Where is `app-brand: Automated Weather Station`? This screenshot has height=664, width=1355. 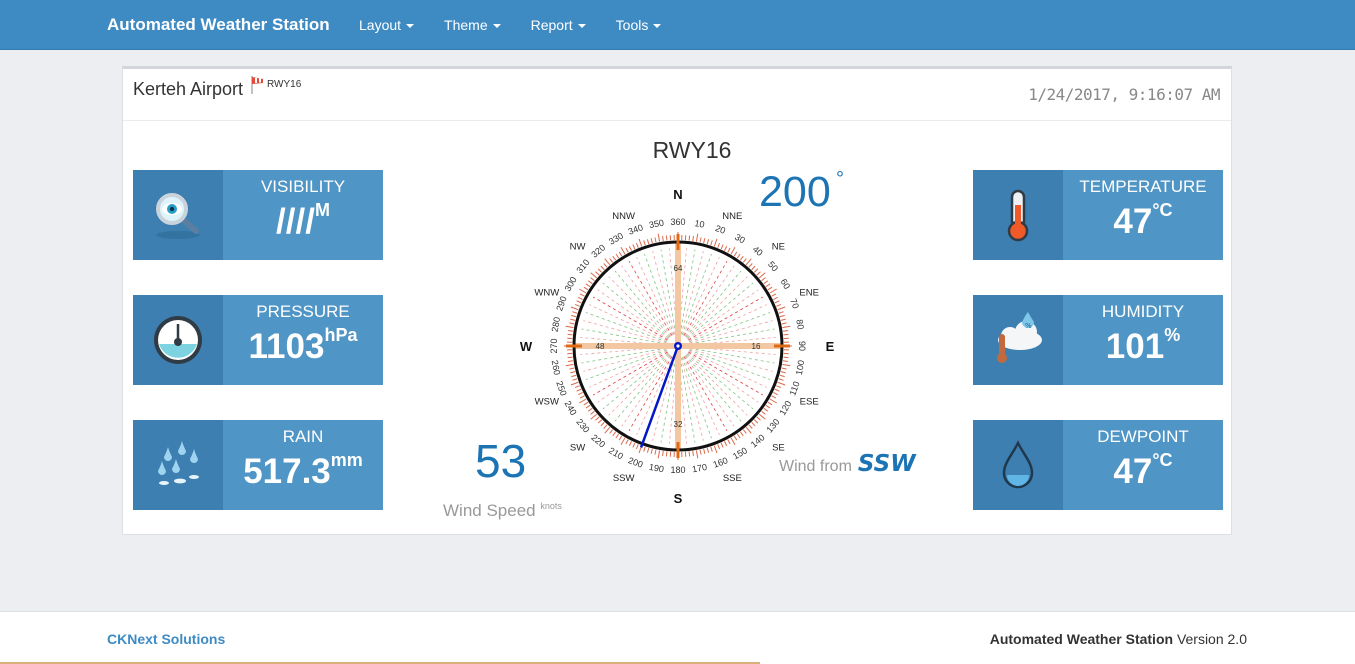 app-brand: Automated Weather Station is located at coordinates (218, 25).